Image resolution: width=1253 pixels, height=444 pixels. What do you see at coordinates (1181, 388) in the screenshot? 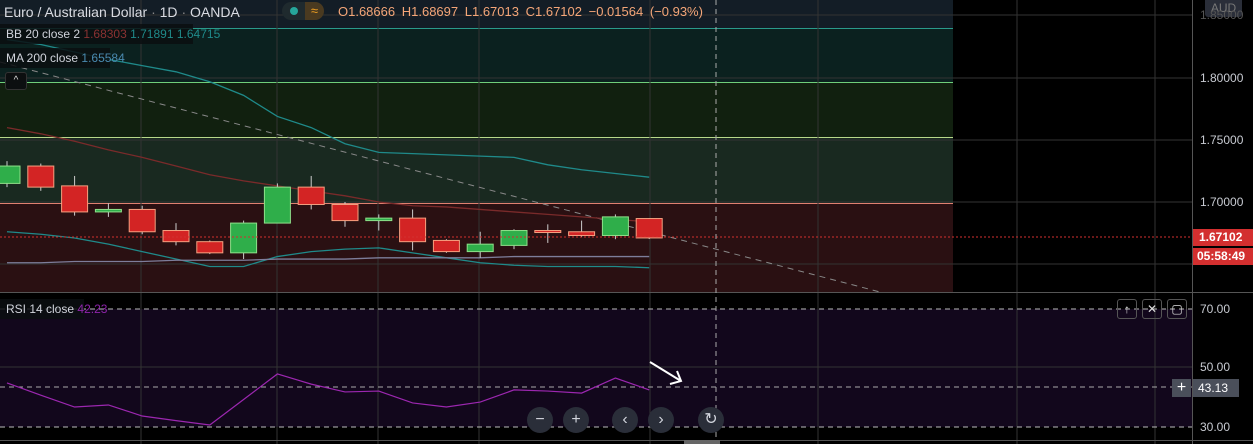
I see `crosshair-add-button: +` at bounding box center [1181, 388].